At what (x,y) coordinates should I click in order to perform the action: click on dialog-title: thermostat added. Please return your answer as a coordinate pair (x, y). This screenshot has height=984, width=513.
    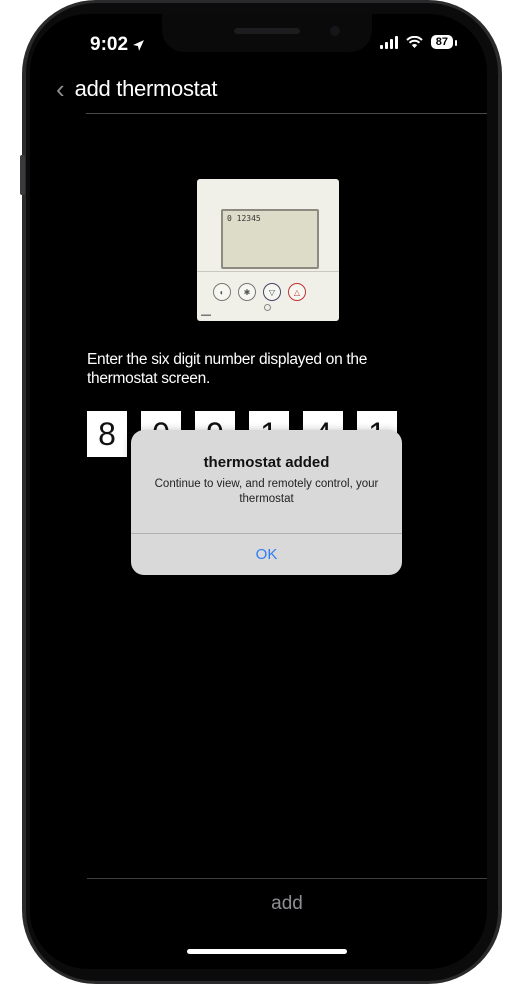
    Looking at the image, I should click on (266, 462).